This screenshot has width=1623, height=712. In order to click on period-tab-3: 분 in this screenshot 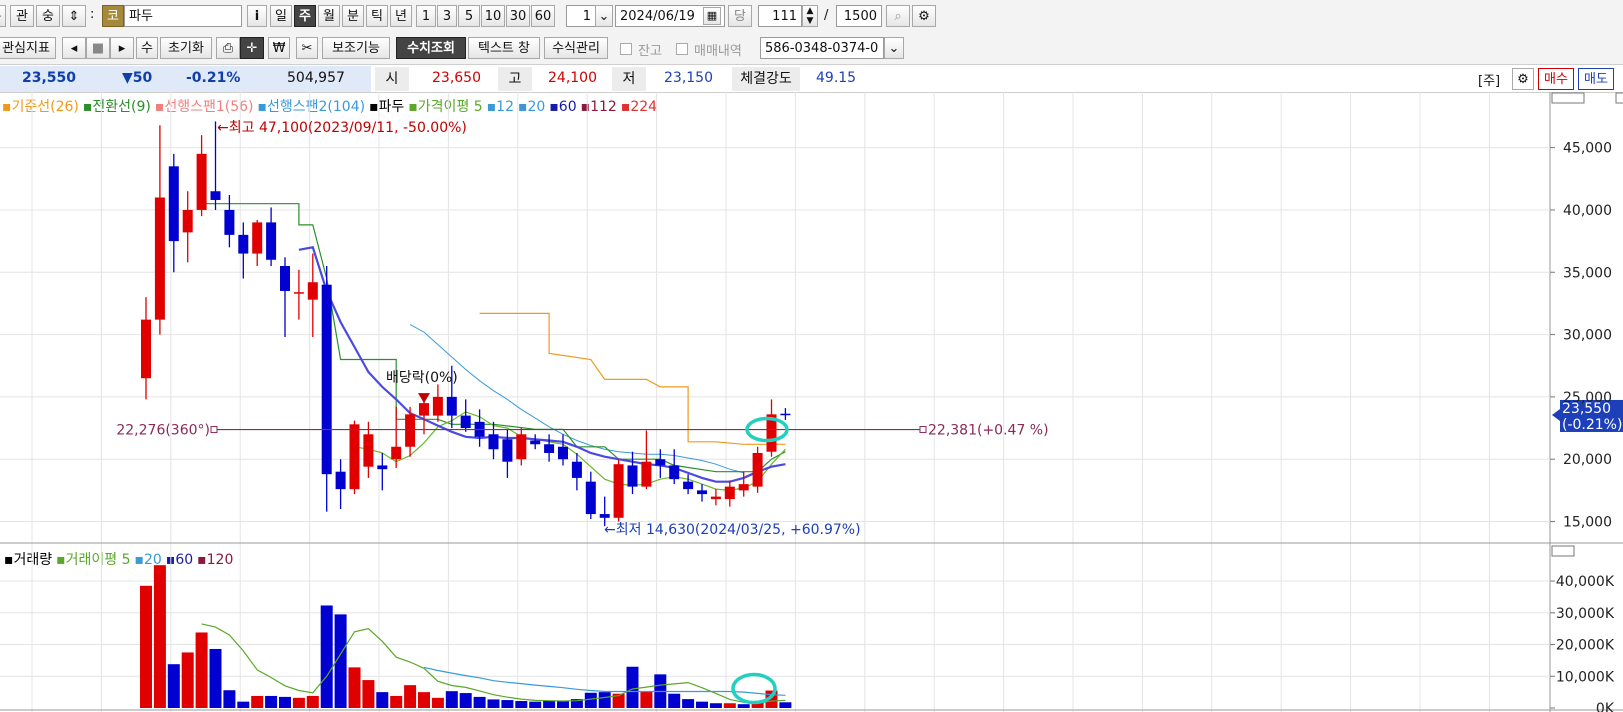, I will do `click(353, 16)`.